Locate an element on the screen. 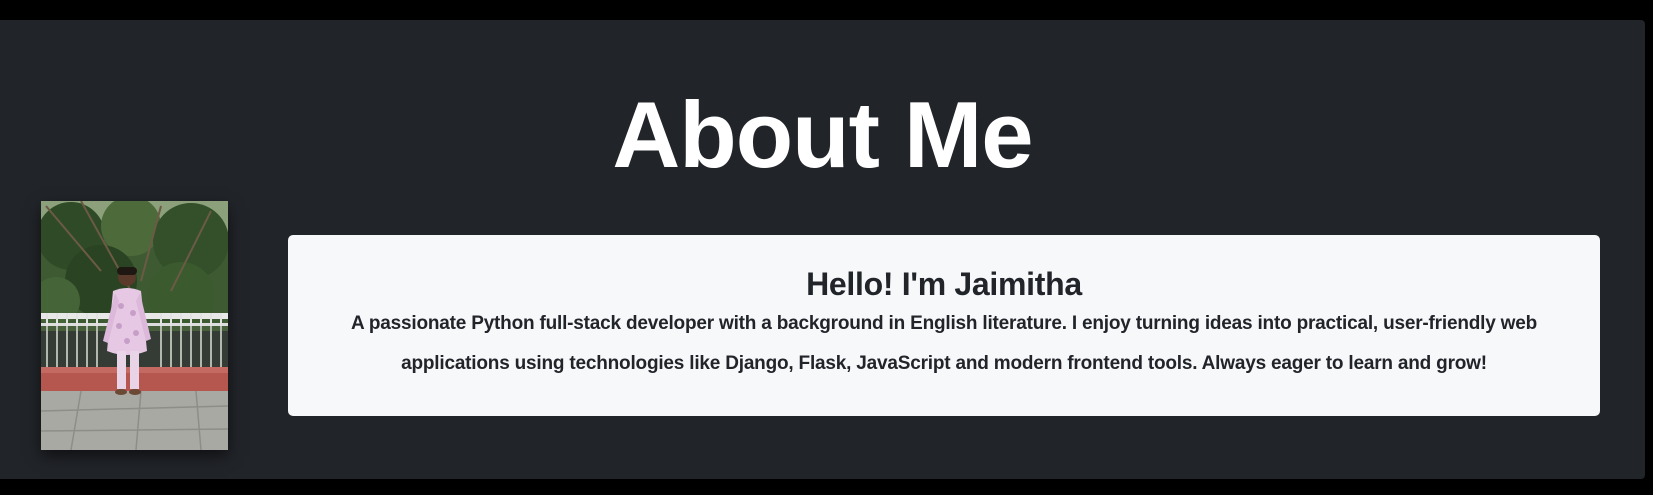 The image size is (1653, 495). profile-photo is located at coordinates (134, 325).